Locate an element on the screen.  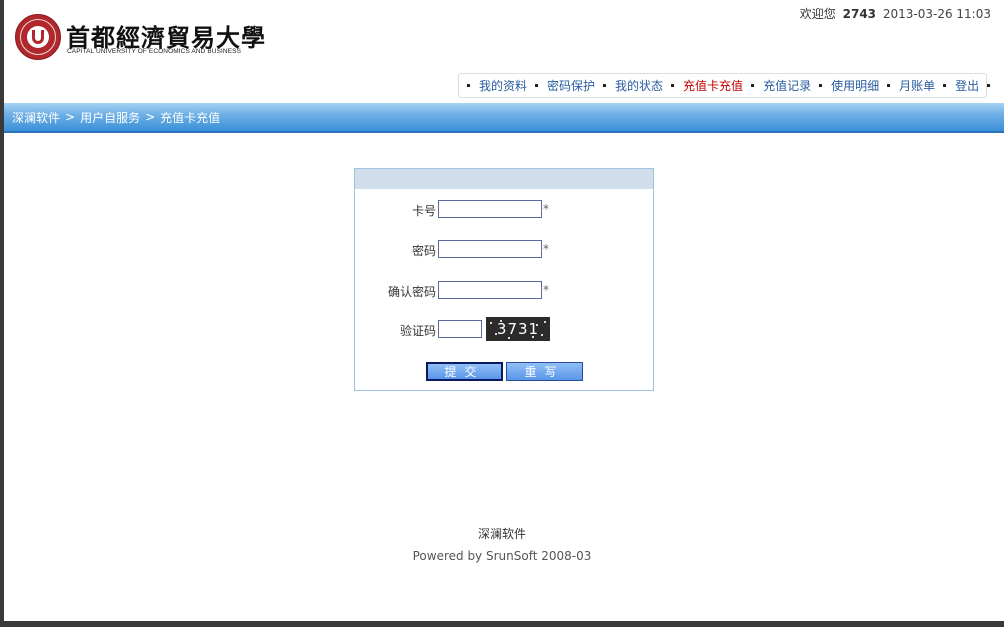
footer-powered-by: Powered by SrunSoft 2008-03 is located at coordinates (502, 556).